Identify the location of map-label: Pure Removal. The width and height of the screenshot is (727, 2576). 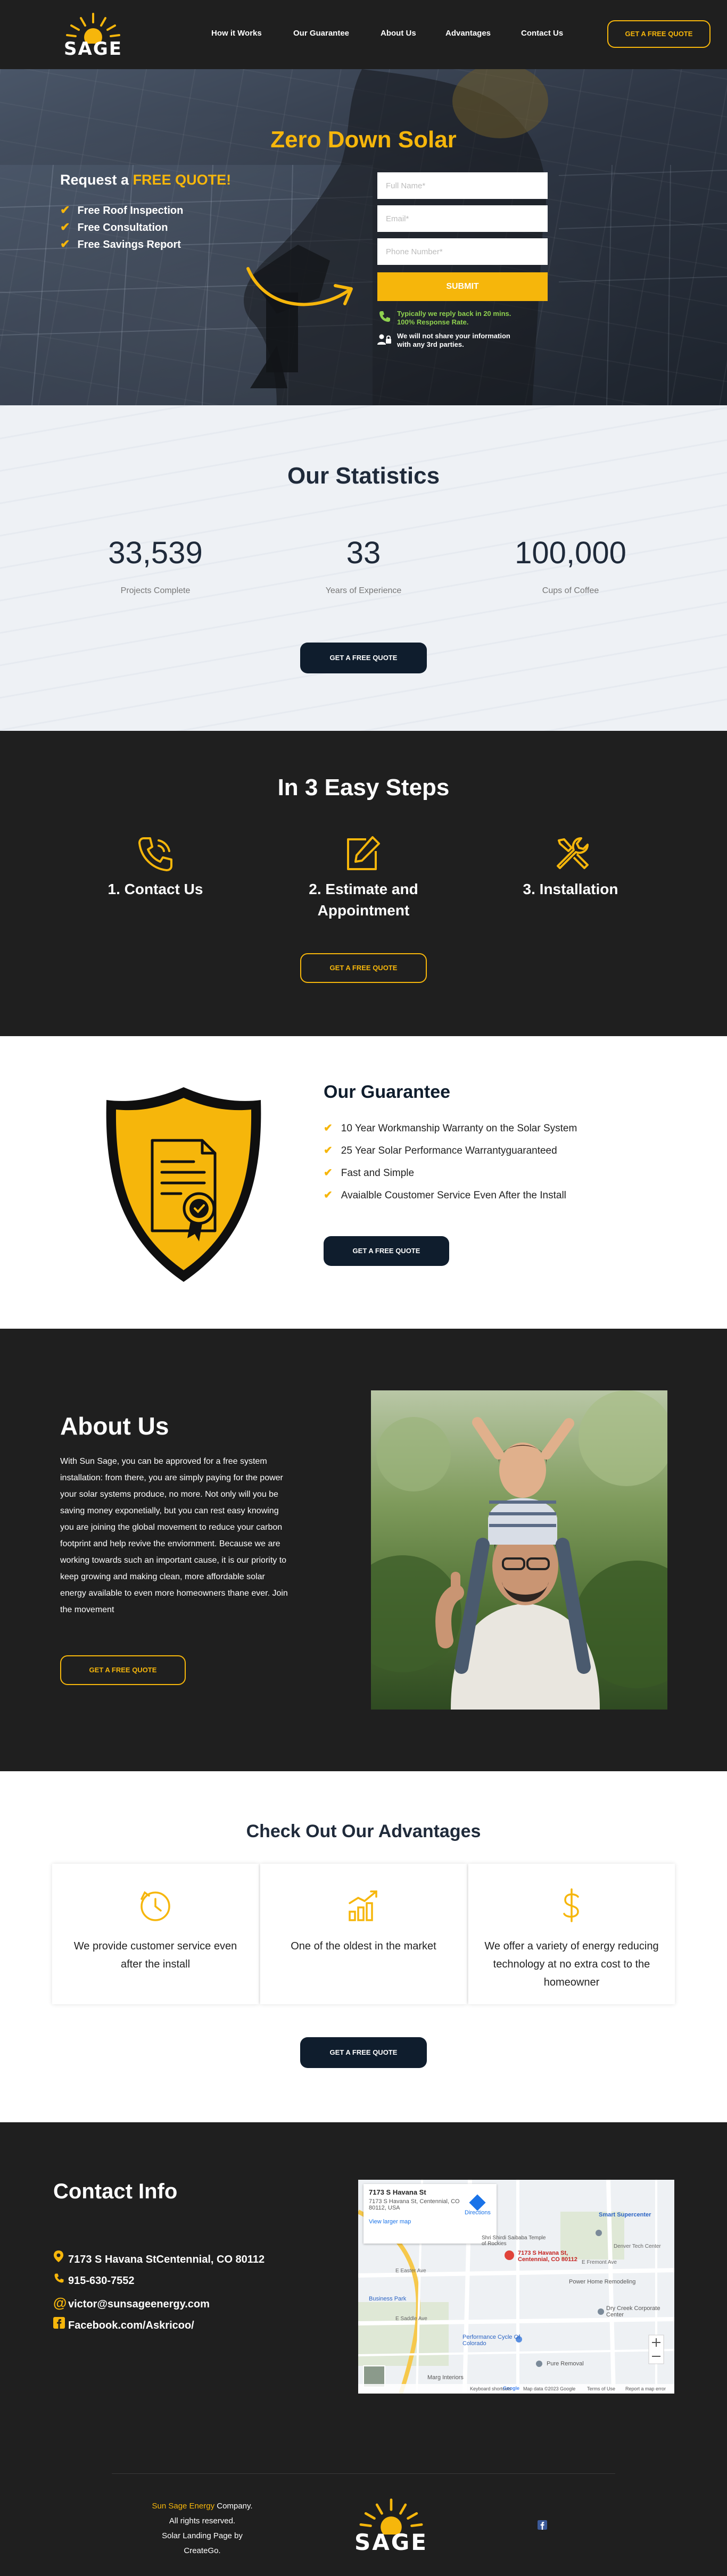
(565, 2364).